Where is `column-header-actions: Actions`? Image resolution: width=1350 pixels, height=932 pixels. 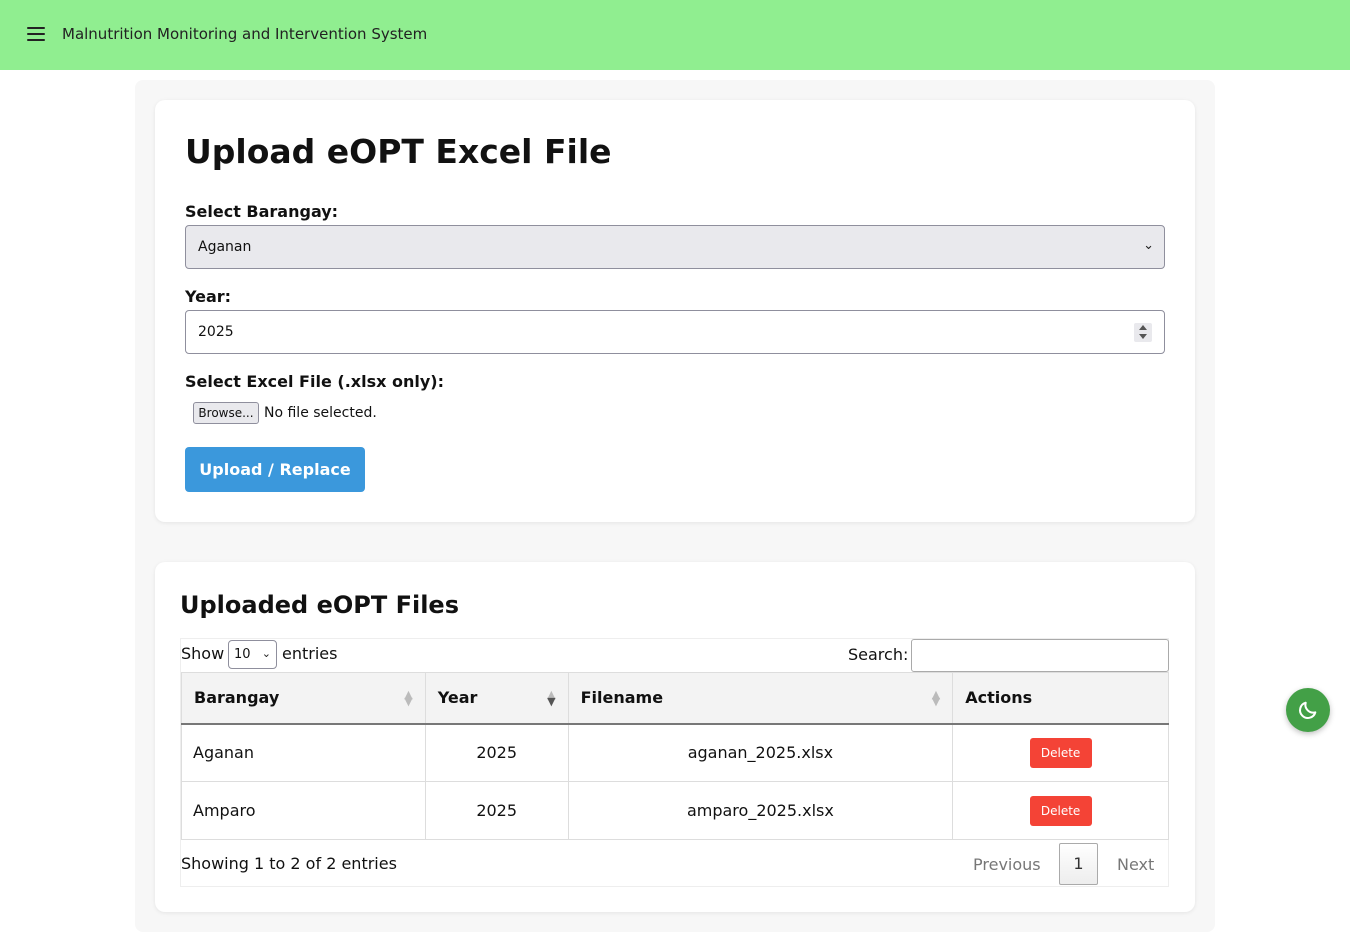 column-header-actions: Actions is located at coordinates (1060, 698).